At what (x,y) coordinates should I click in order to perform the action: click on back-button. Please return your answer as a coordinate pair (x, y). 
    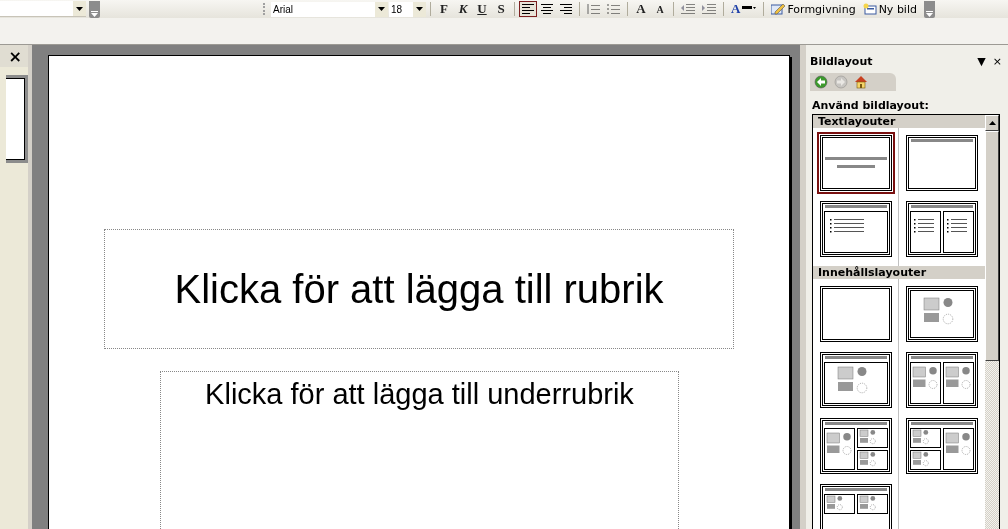
    Looking at the image, I should click on (821, 82).